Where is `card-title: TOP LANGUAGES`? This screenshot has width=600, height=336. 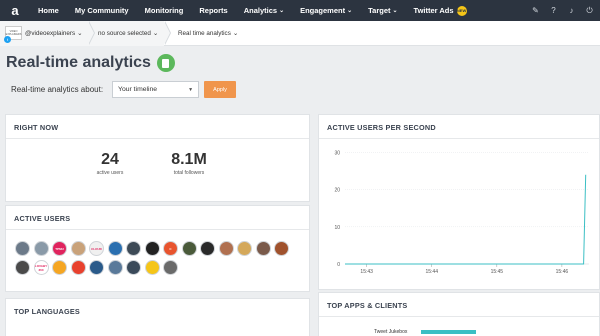 card-title: TOP LANGUAGES is located at coordinates (47, 311).